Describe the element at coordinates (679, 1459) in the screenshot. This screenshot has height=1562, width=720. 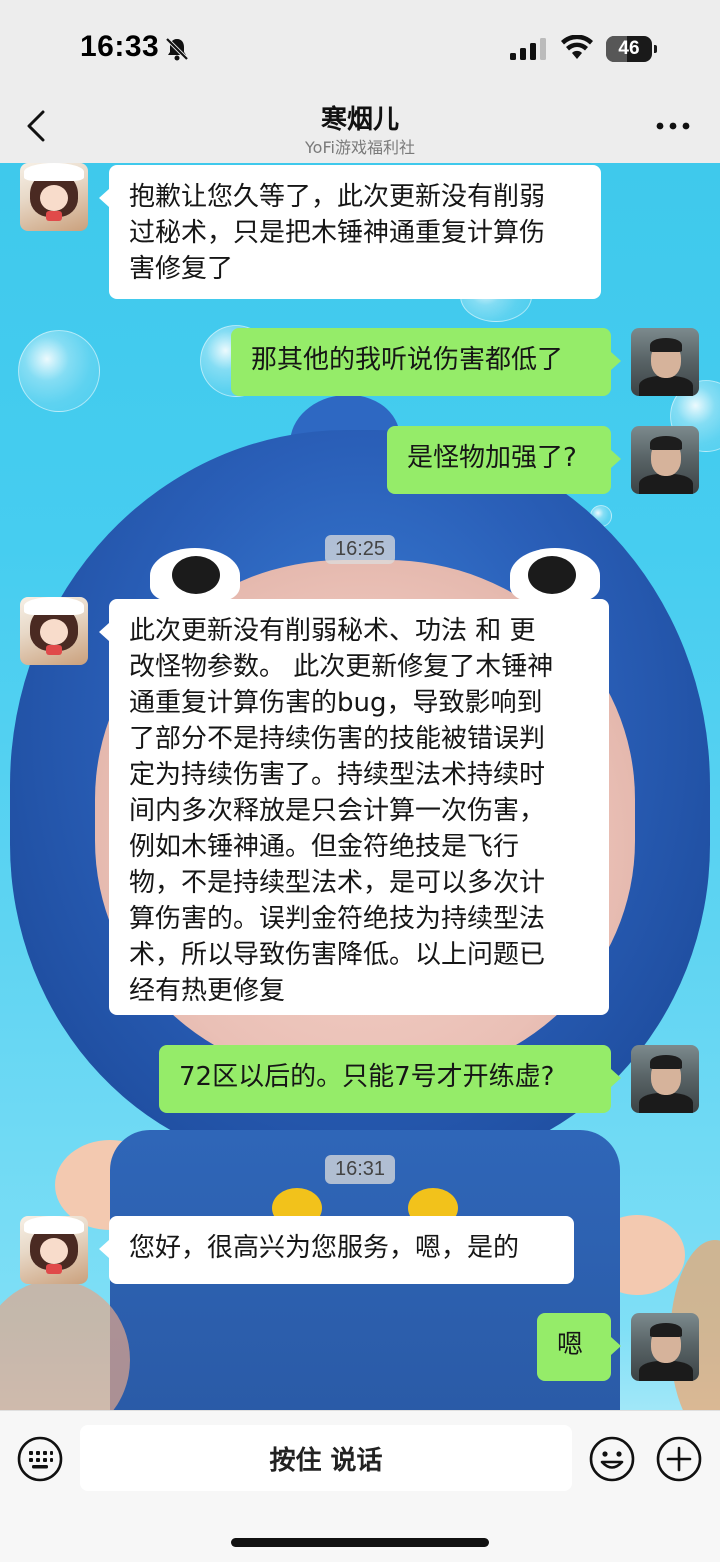
I see `plus-icon` at that location.